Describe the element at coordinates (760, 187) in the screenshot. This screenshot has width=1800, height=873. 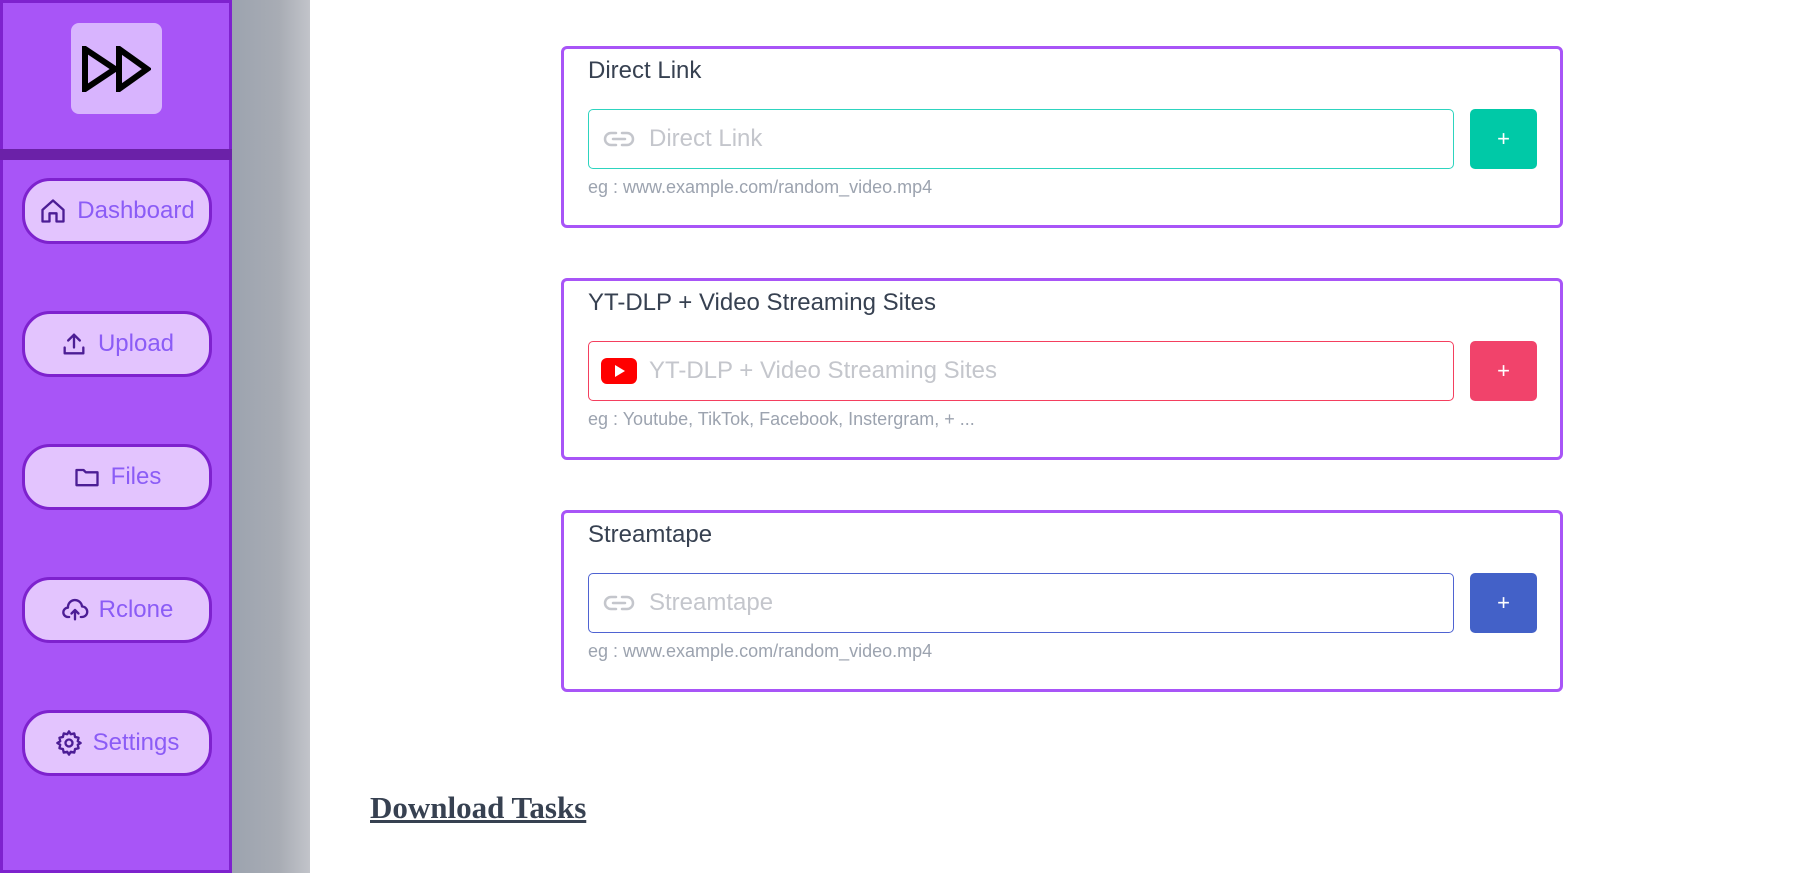
I see `direct-link-hint: eg : www.example.com/random_video.mp4` at that location.